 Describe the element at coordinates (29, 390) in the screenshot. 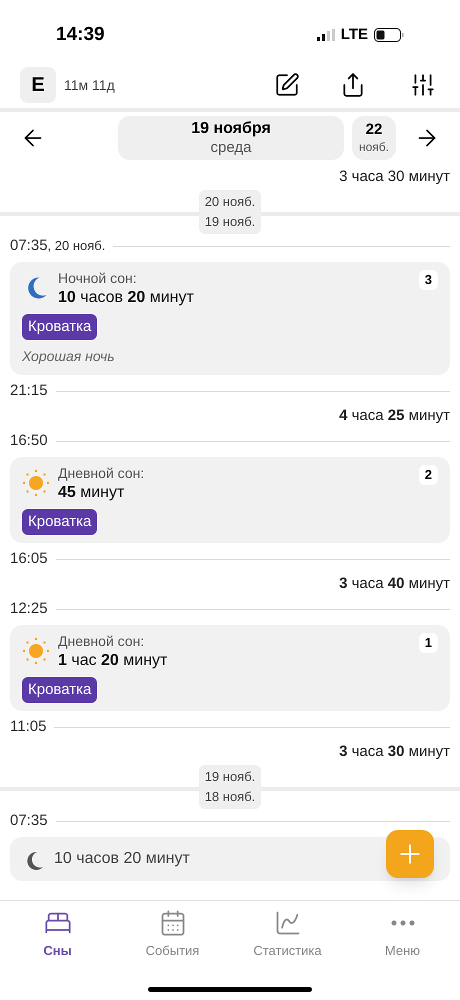

I see `time-label: 21:15` at that location.